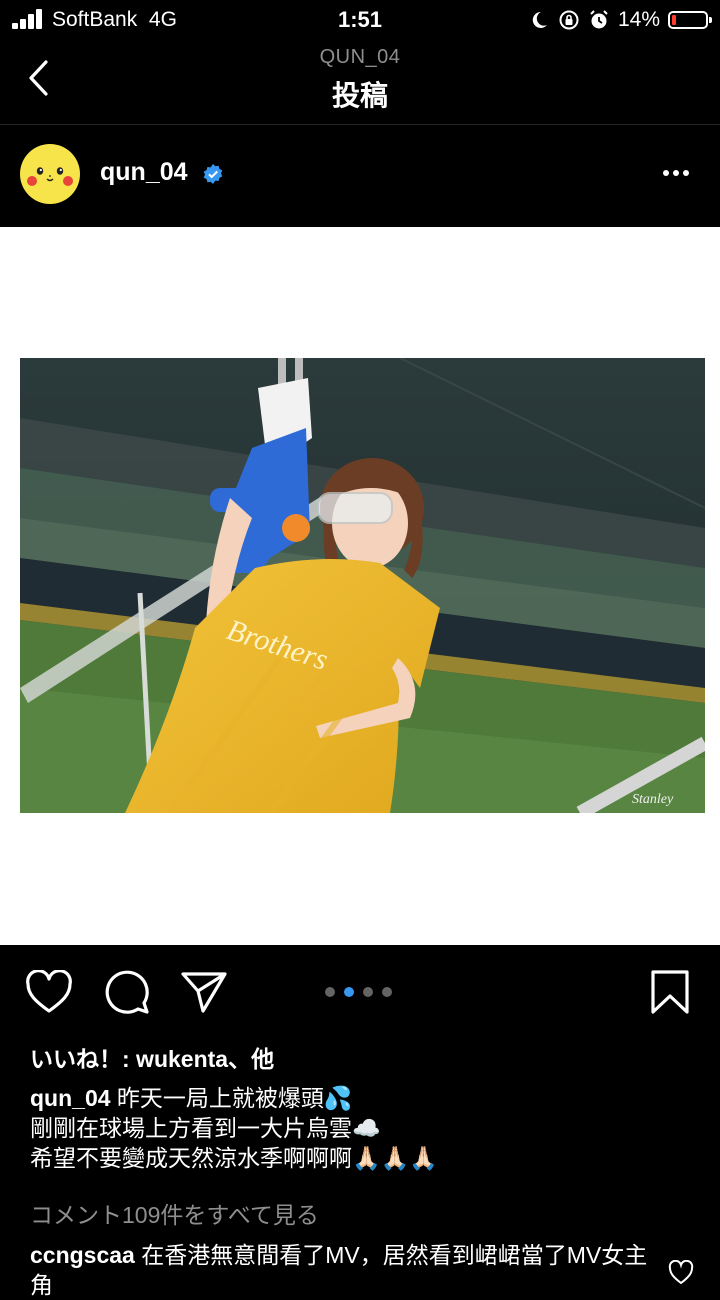 The height and width of the screenshot is (1300, 720). I want to click on post-actions, so click(360, 992).